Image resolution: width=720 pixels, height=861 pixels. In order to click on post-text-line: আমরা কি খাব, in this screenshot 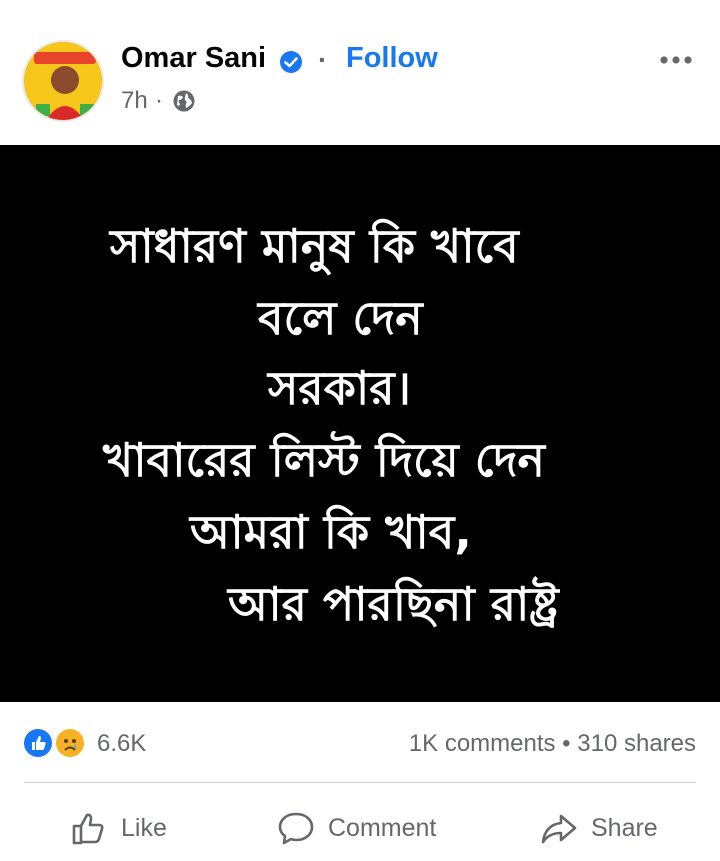, I will do `click(331, 532)`.